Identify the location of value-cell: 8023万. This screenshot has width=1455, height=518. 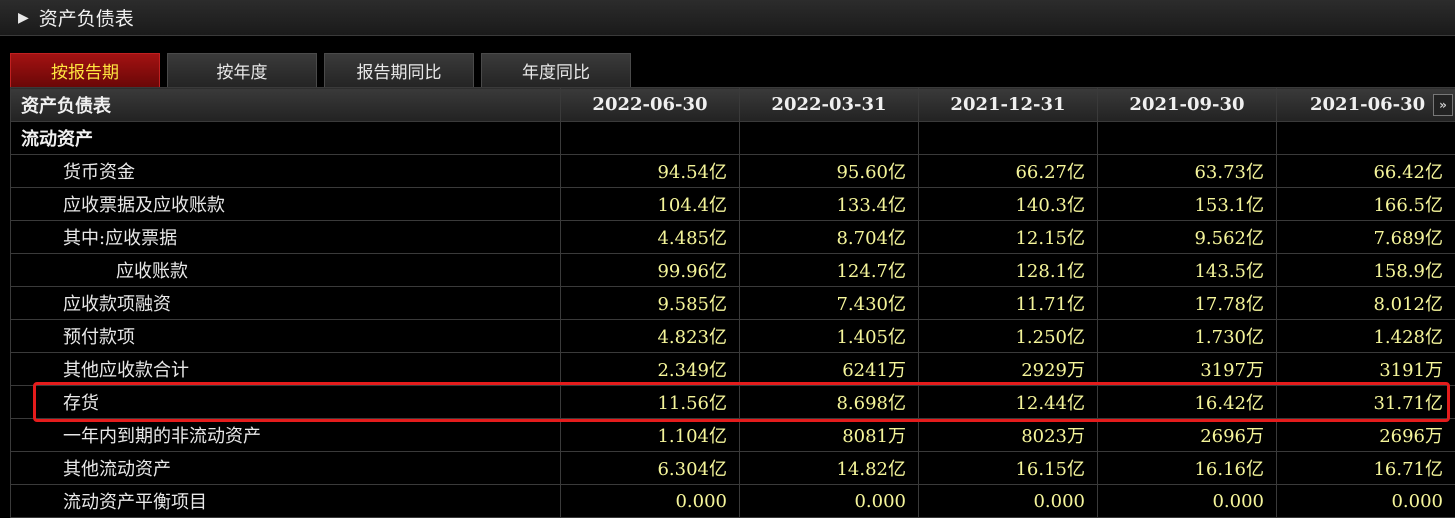
(1008, 435).